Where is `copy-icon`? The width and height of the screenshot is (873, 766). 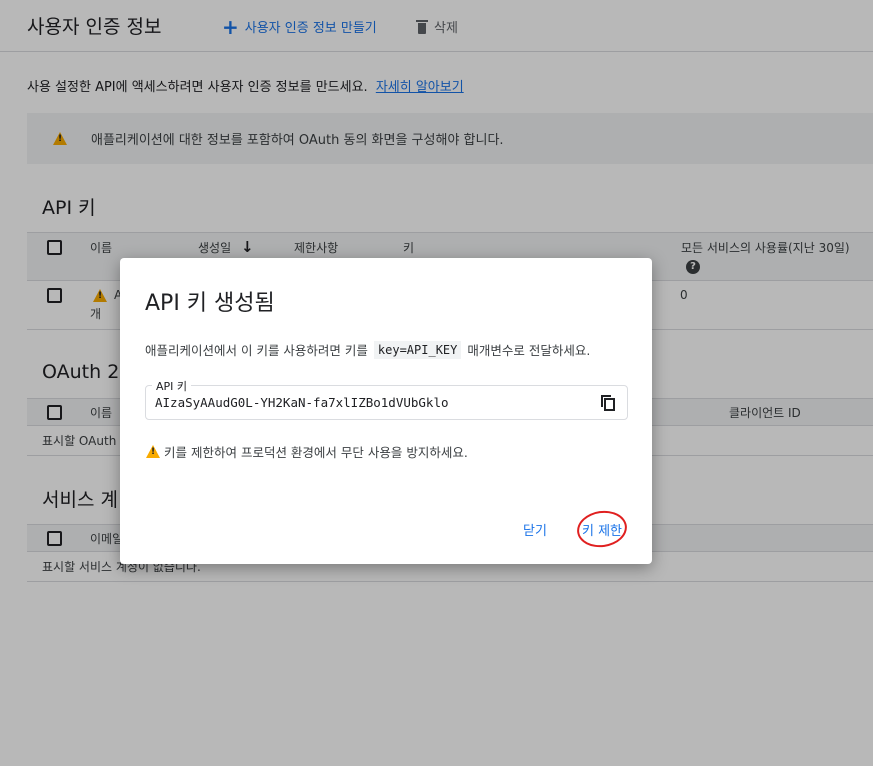 copy-icon is located at coordinates (608, 403).